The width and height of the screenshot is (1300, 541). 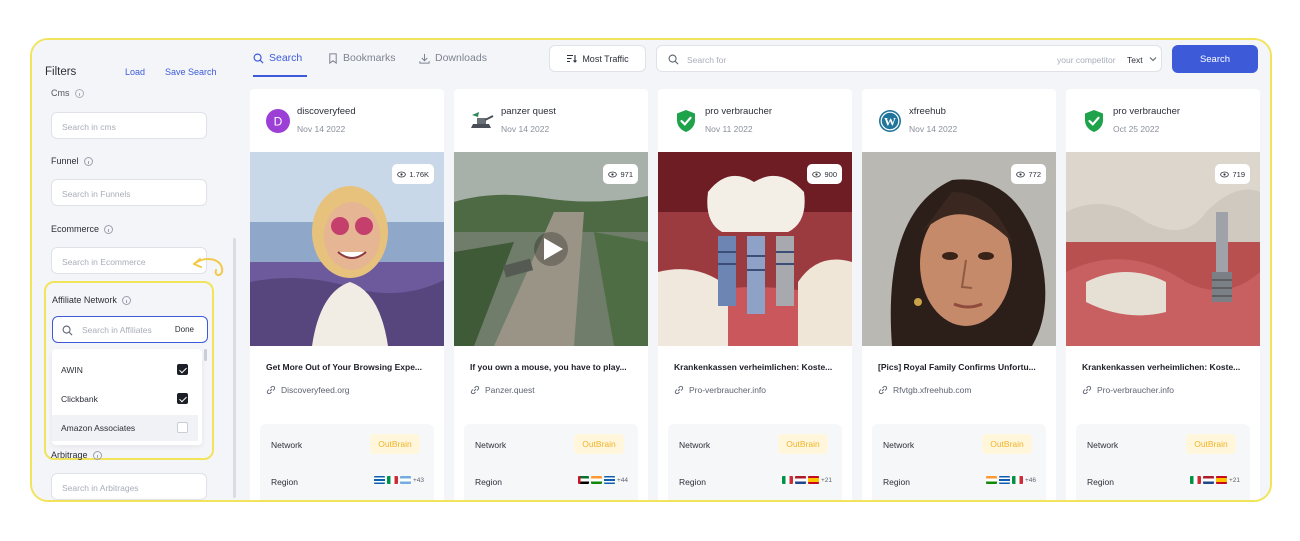 What do you see at coordinates (1234, 480) in the screenshot?
I see `more-regions: +21` at bounding box center [1234, 480].